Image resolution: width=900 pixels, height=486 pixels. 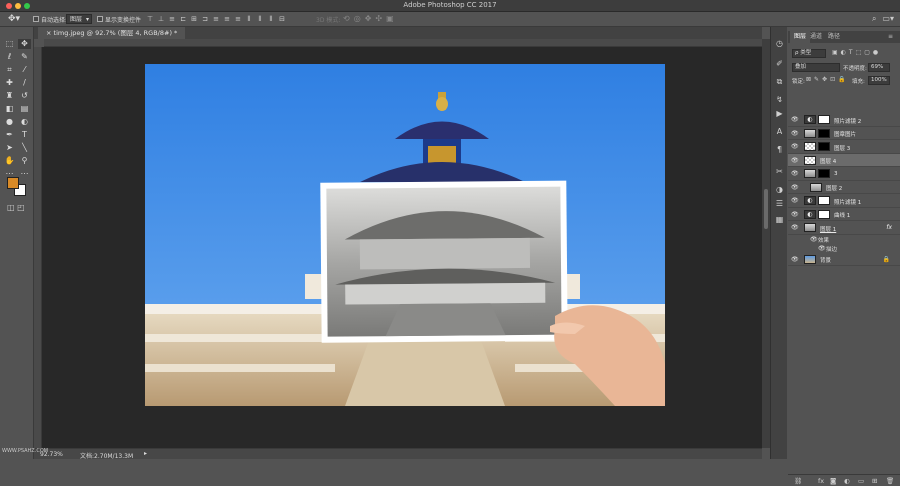 What do you see at coordinates (779, 220) in the screenshot?
I see `swatches-panel-icon: ▦` at bounding box center [779, 220].